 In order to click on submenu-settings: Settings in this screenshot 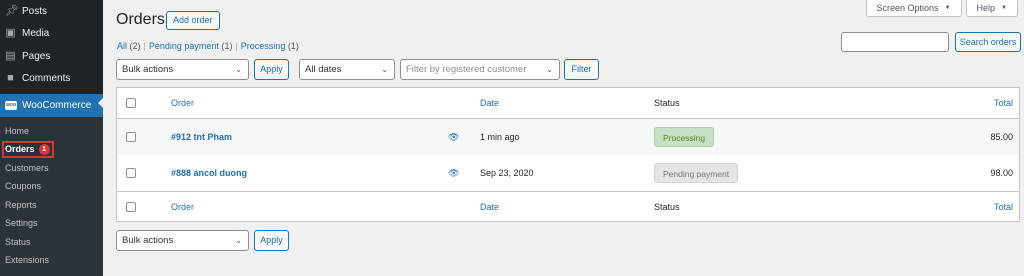, I will do `click(51, 223)`.